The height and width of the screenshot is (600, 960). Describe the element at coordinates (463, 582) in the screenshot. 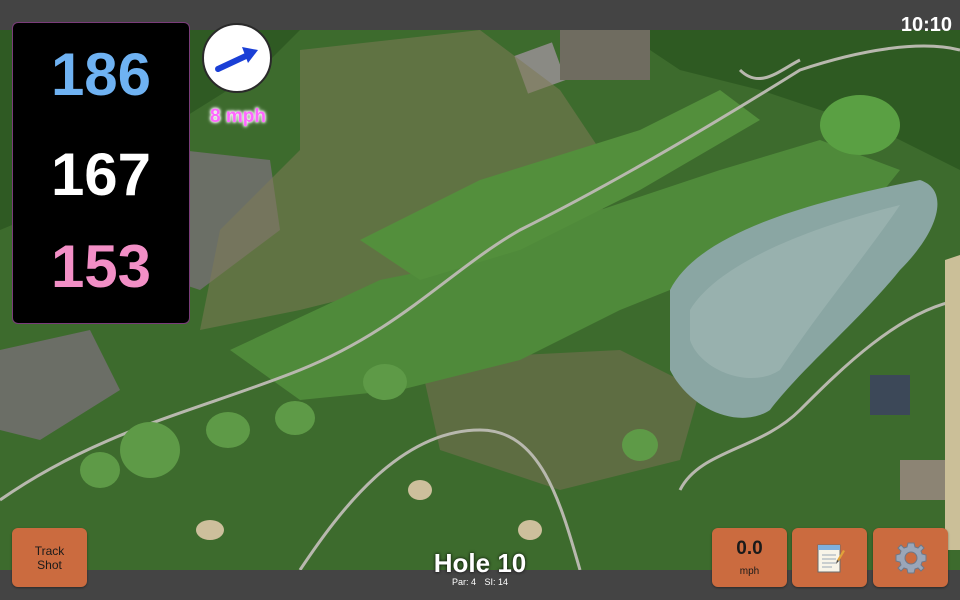

I see `hole-par: Par: 4` at that location.